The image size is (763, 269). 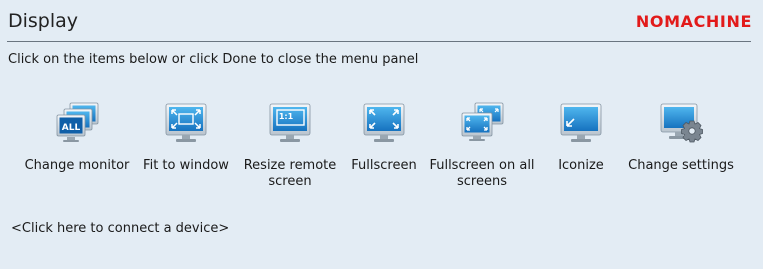 I want to click on all-badge: ALL, so click(x=71, y=128).